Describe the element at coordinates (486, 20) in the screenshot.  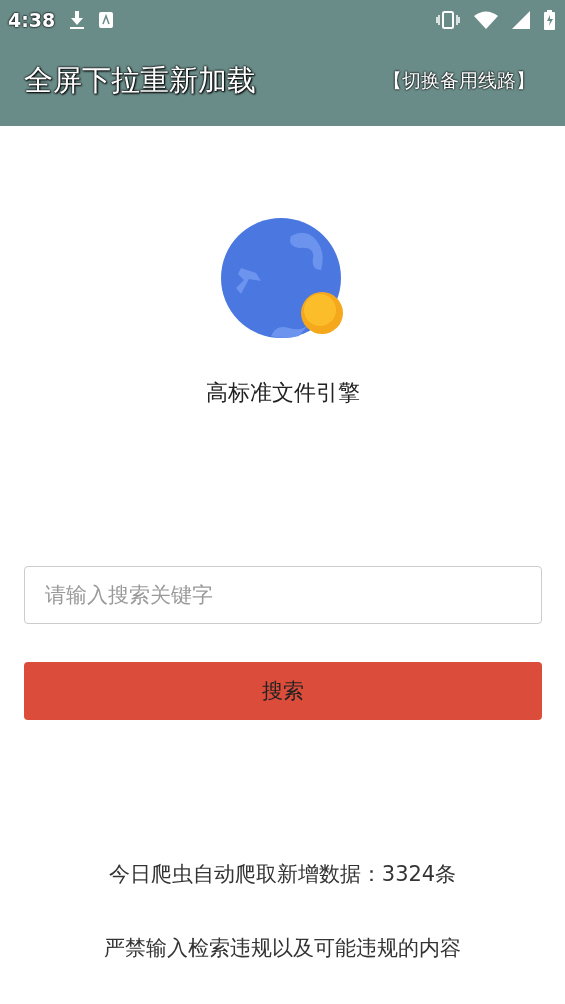
I see `wifi-icon` at that location.